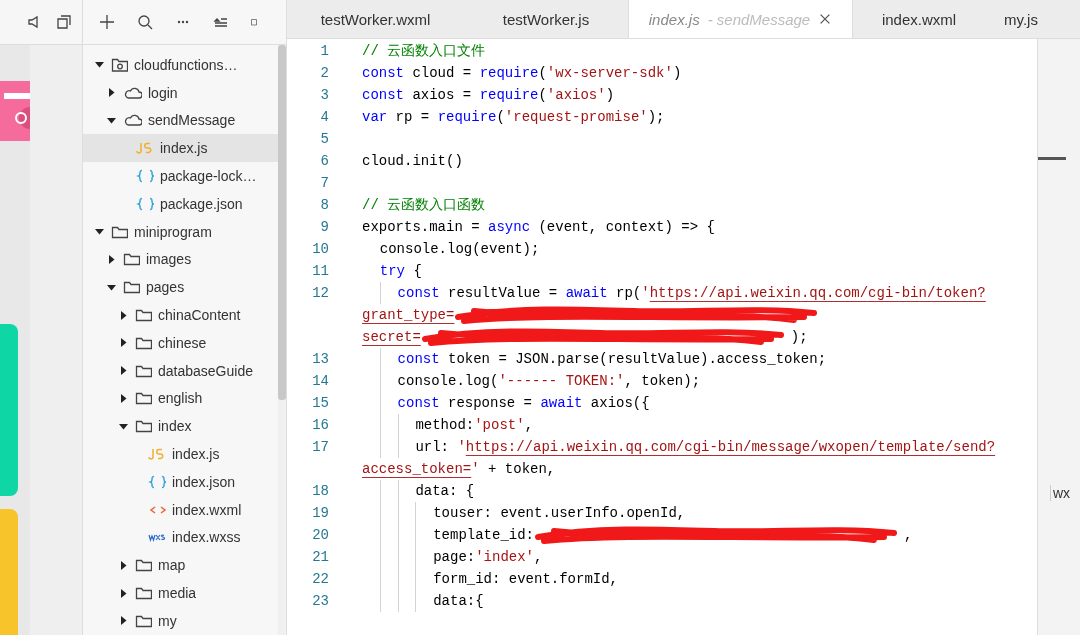 The height and width of the screenshot is (635, 1080). Describe the element at coordinates (180, 120) in the screenshot. I see `tree-item: sendMessage` at that location.